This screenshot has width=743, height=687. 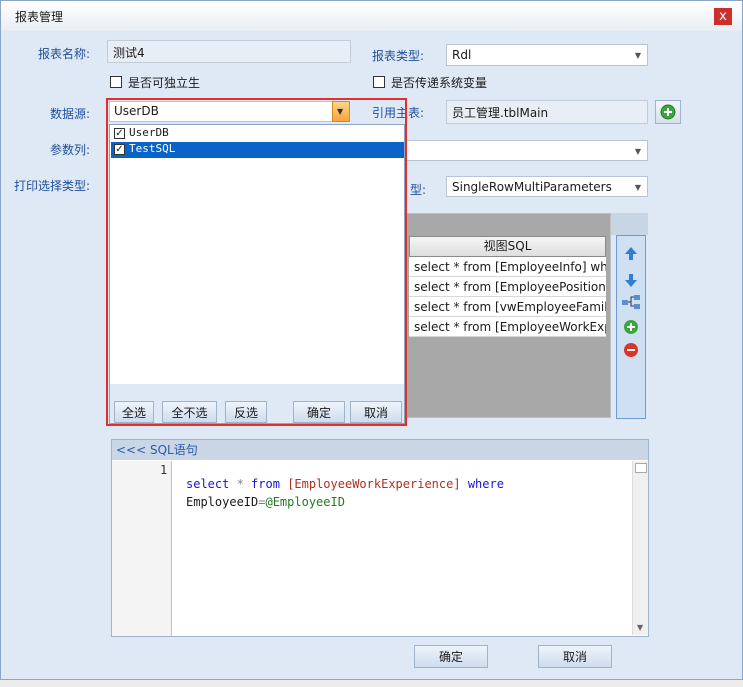 What do you see at coordinates (418, 190) in the screenshot?
I see `print-type-suffix-label: 型:` at bounding box center [418, 190].